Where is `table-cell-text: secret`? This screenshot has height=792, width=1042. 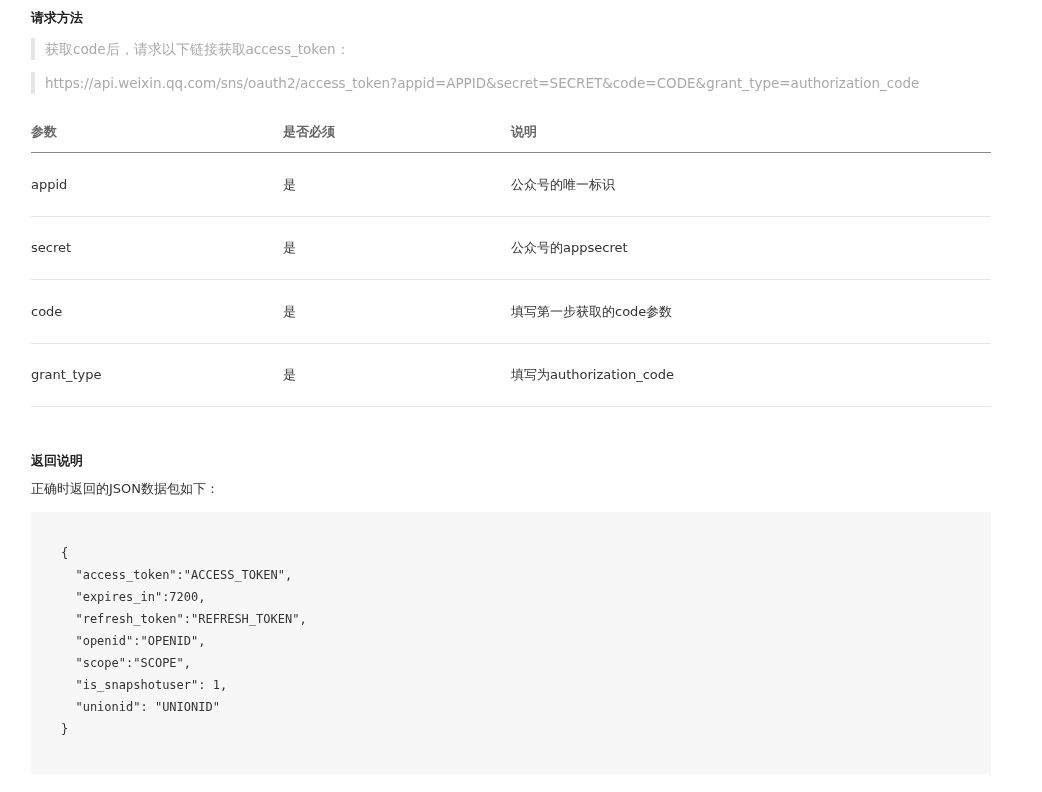
table-cell-text: secret is located at coordinates (51, 248).